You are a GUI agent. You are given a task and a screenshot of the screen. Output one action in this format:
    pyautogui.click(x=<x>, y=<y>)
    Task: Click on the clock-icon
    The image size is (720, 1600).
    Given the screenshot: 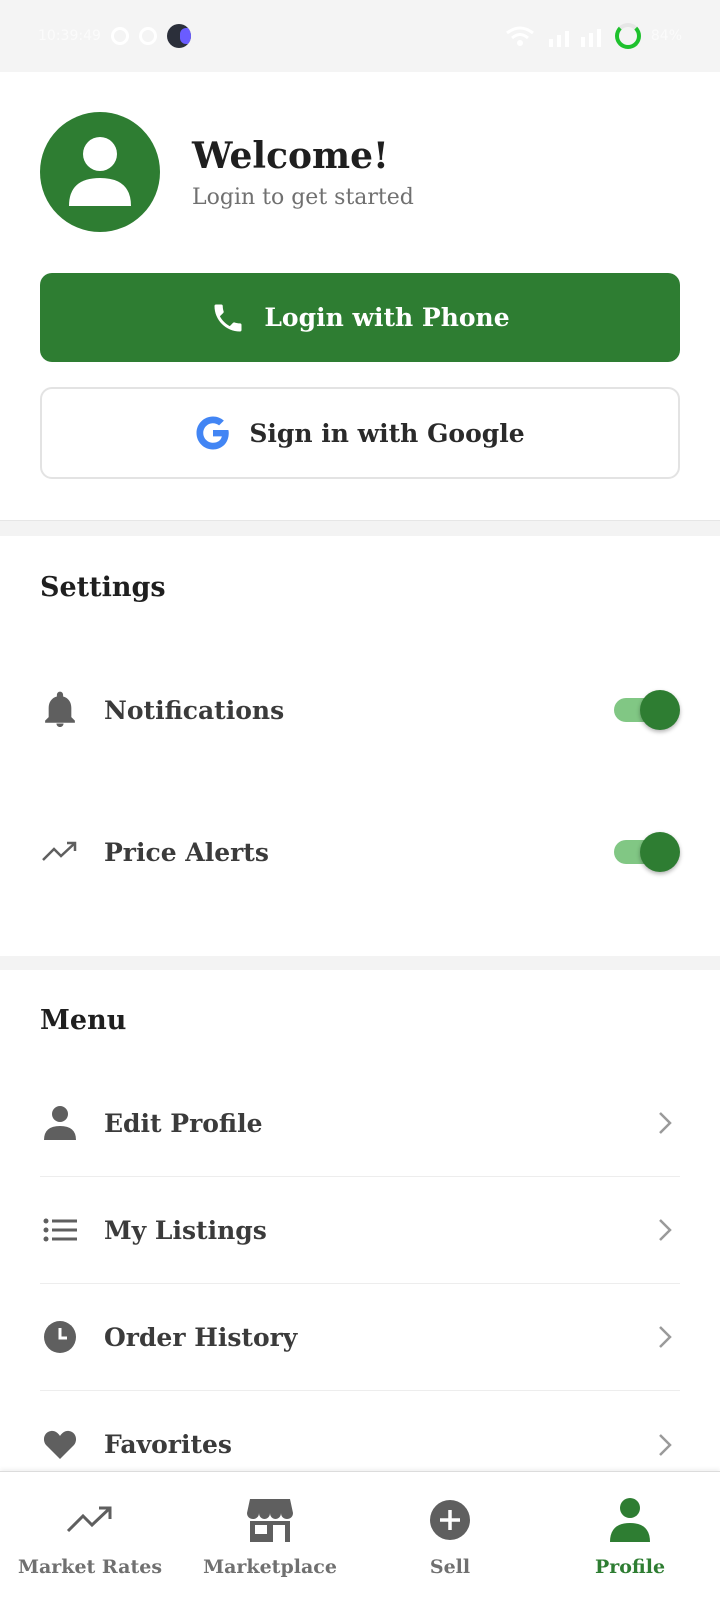 What is the action you would take?
    pyautogui.click(x=60, y=1337)
    